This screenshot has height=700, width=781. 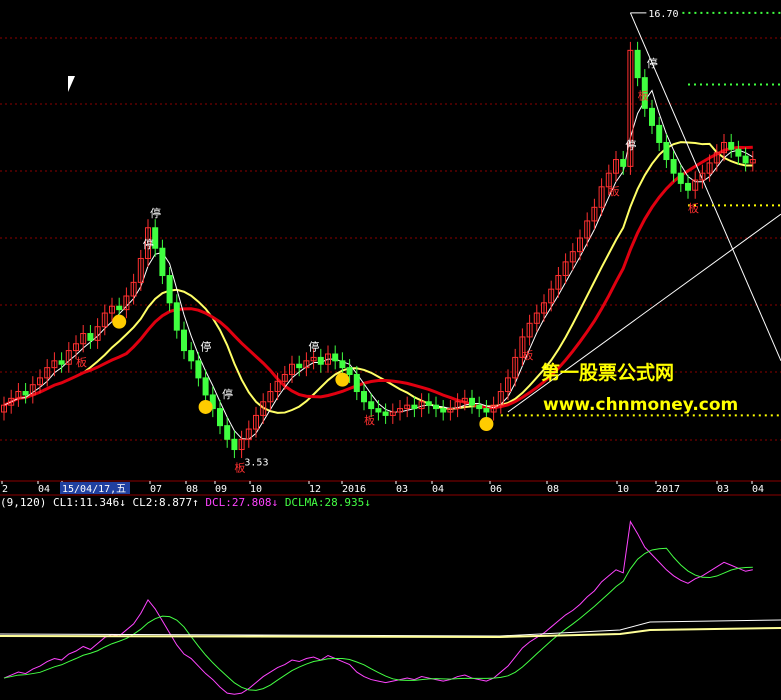 I want to click on mouse-pointer-icon, so click(x=71, y=84).